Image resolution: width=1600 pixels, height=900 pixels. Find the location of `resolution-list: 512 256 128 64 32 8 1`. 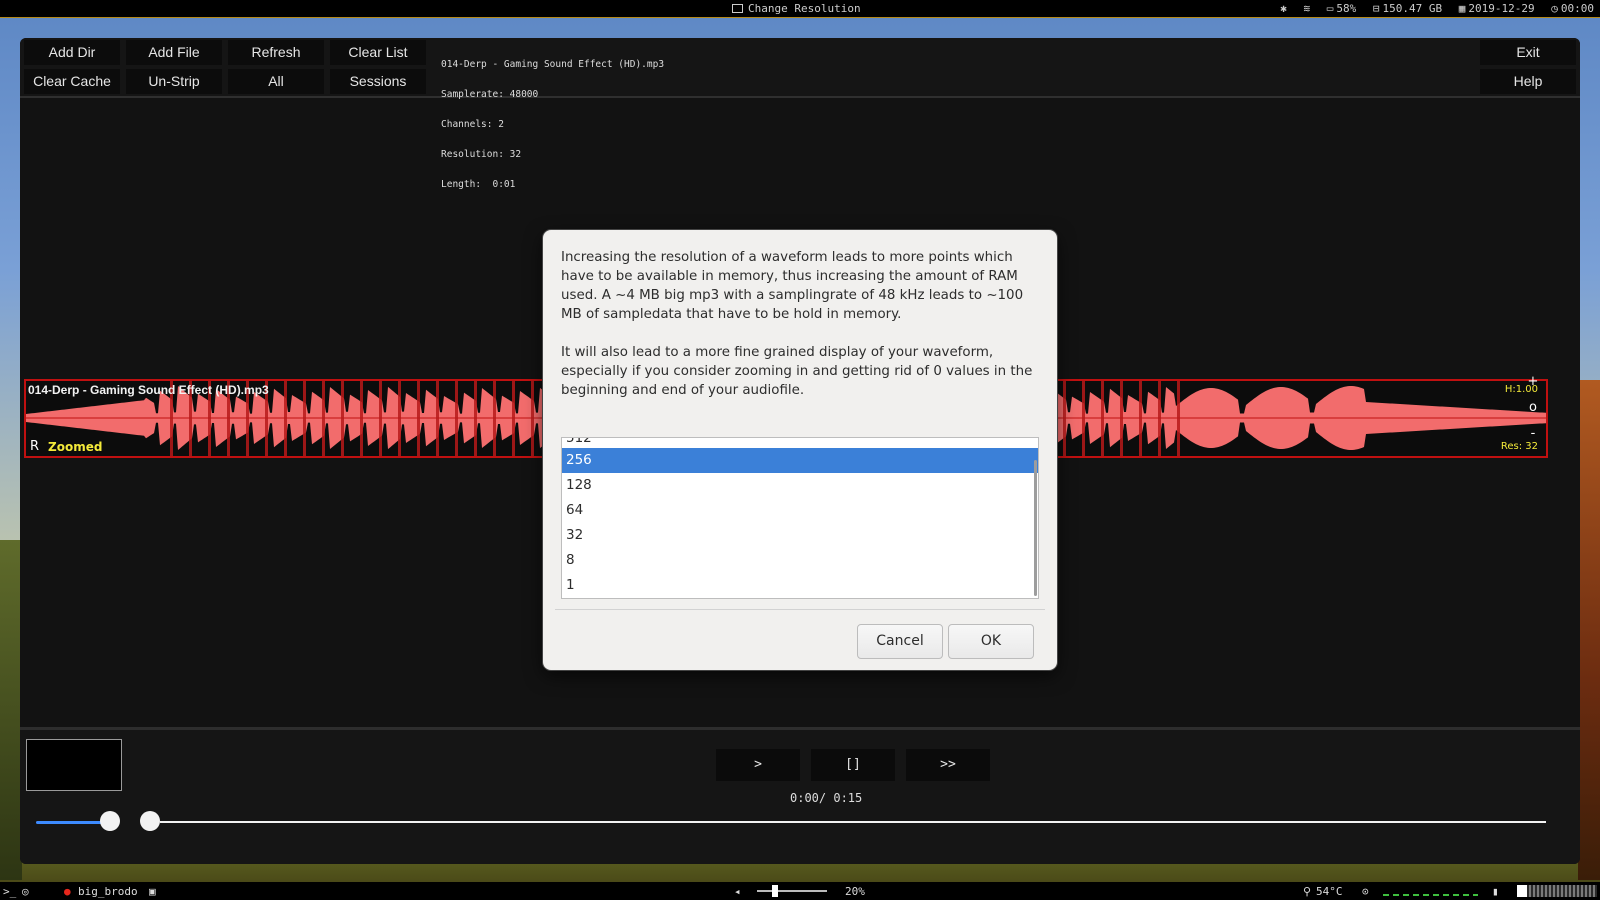

resolution-list: 512 256 128 64 32 8 1 is located at coordinates (800, 518).